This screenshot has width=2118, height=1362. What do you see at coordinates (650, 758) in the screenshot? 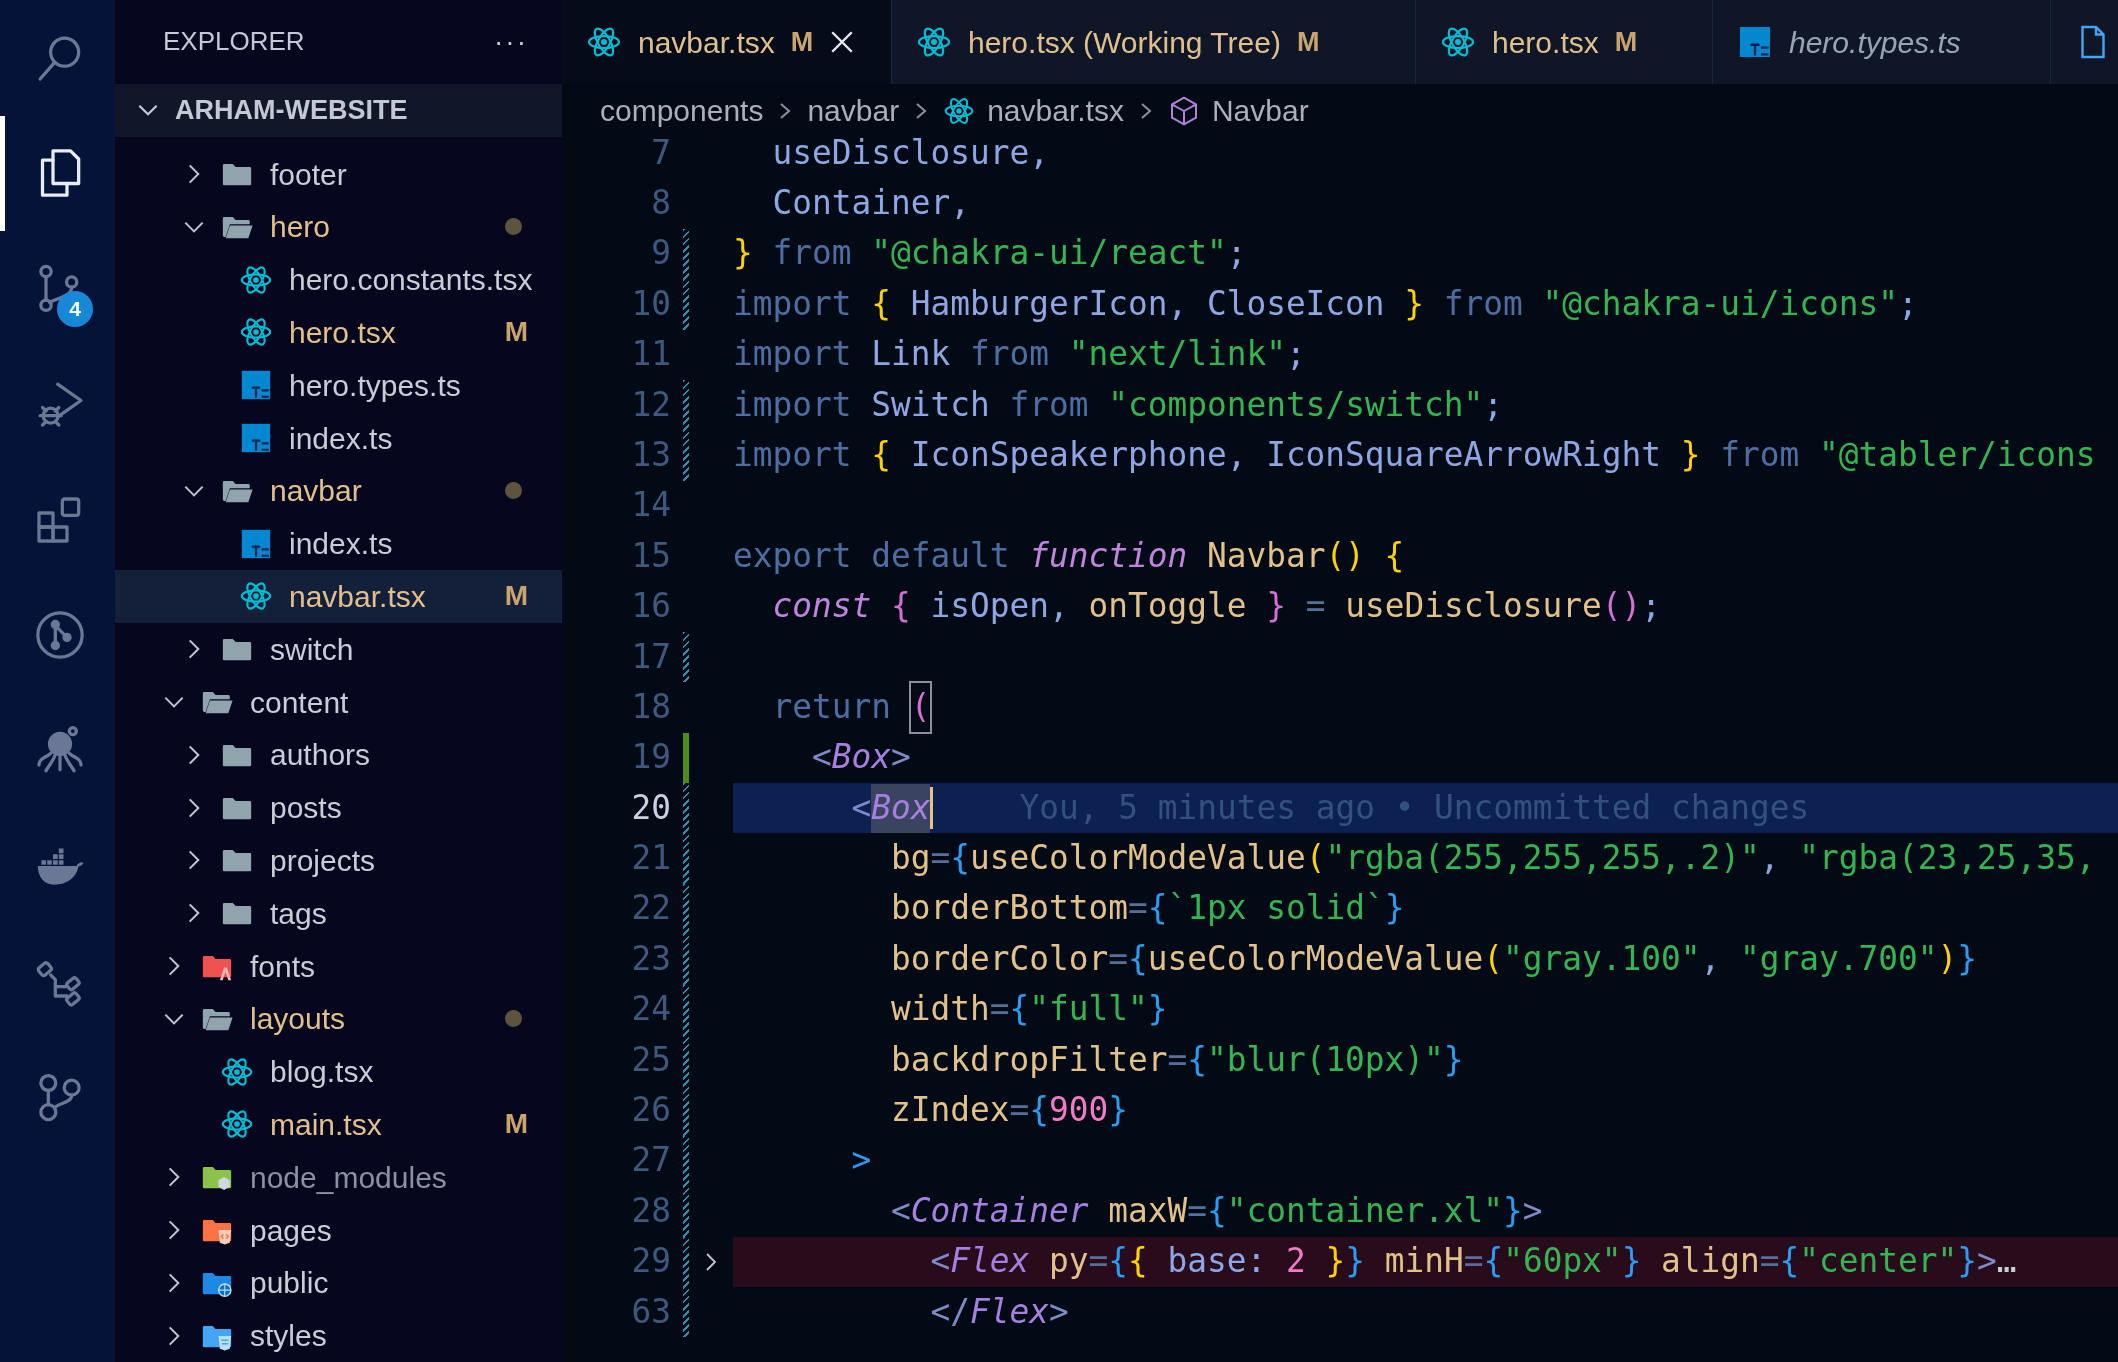
I see `line-number: 19` at bounding box center [650, 758].